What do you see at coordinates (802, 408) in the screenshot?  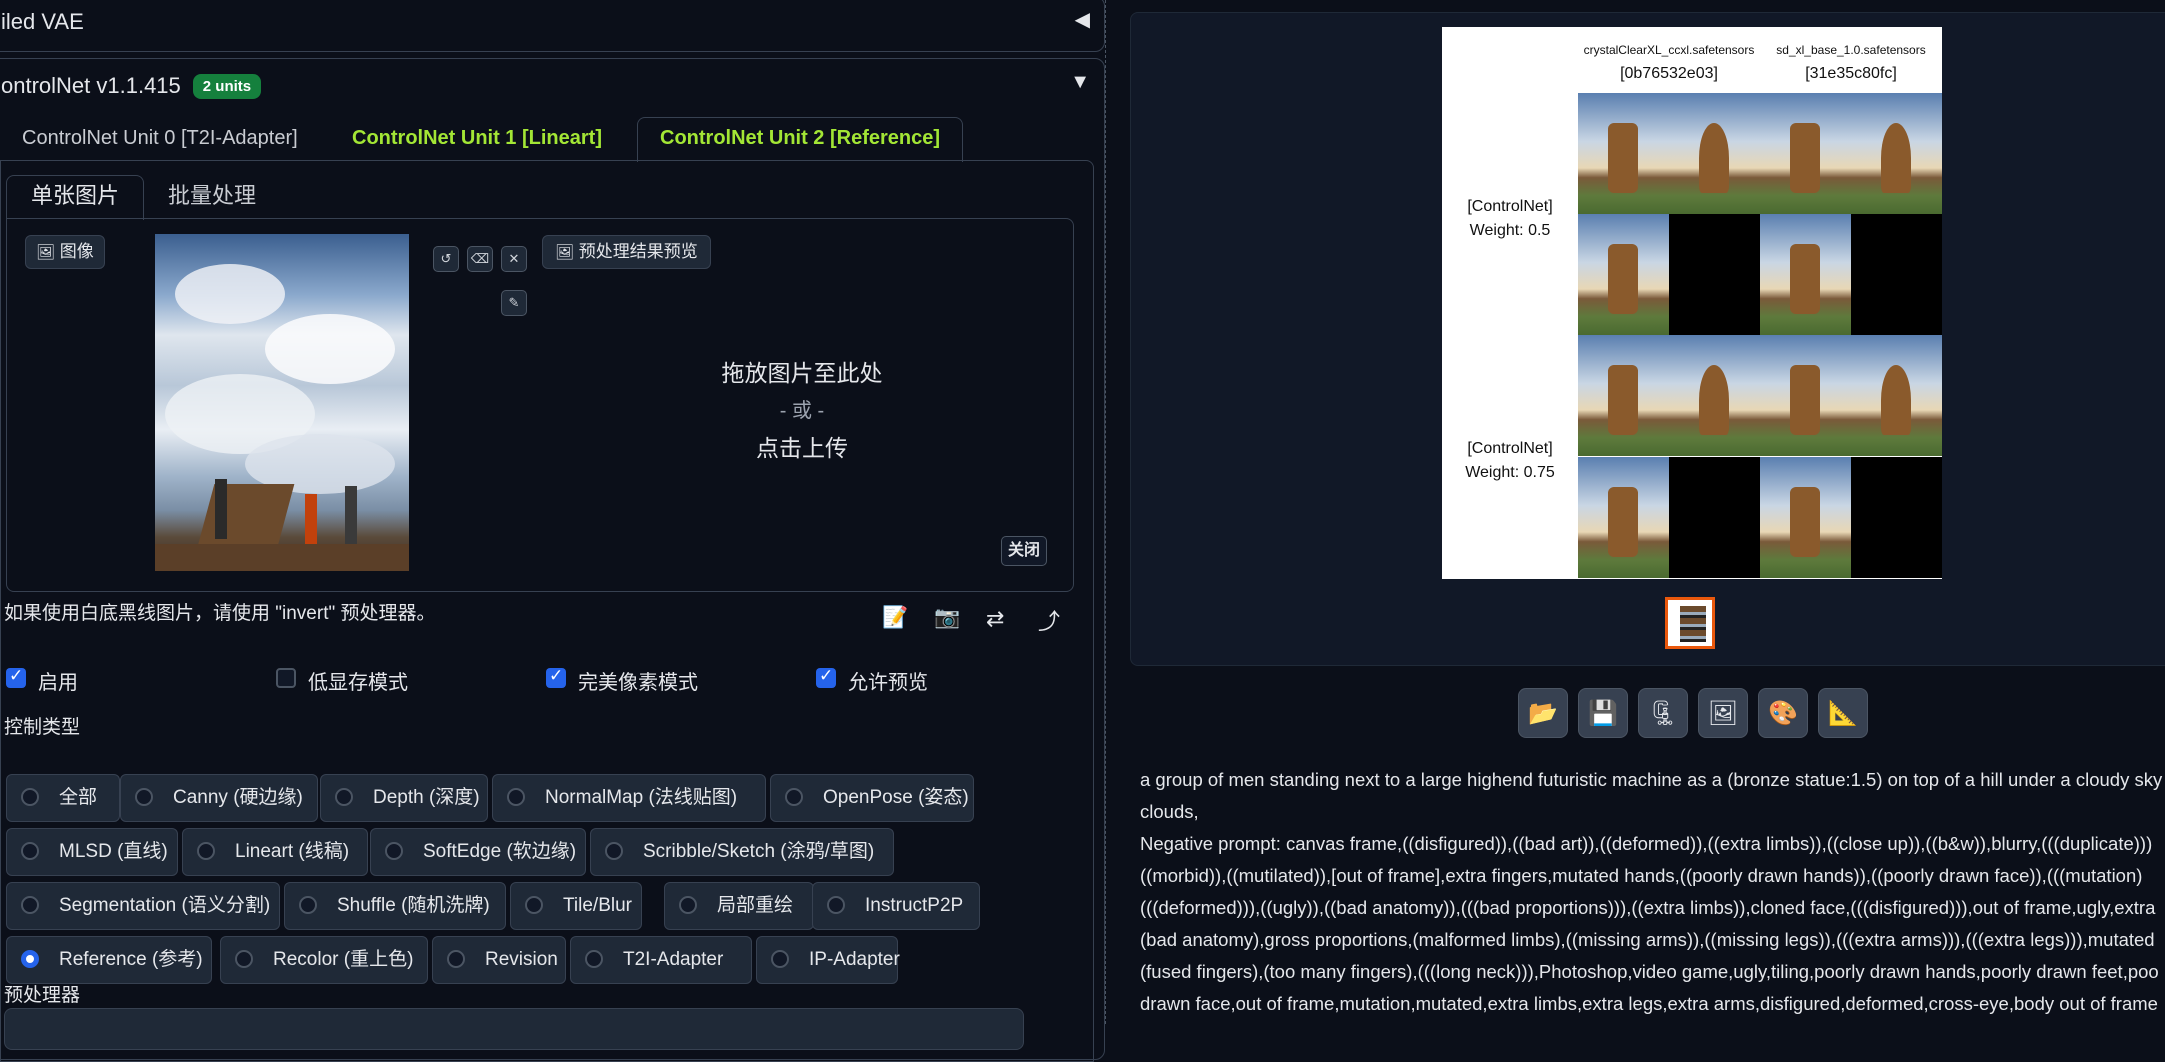 I see `drop-zone: 拖放图片至此处 - 或 - 点击上传` at bounding box center [802, 408].